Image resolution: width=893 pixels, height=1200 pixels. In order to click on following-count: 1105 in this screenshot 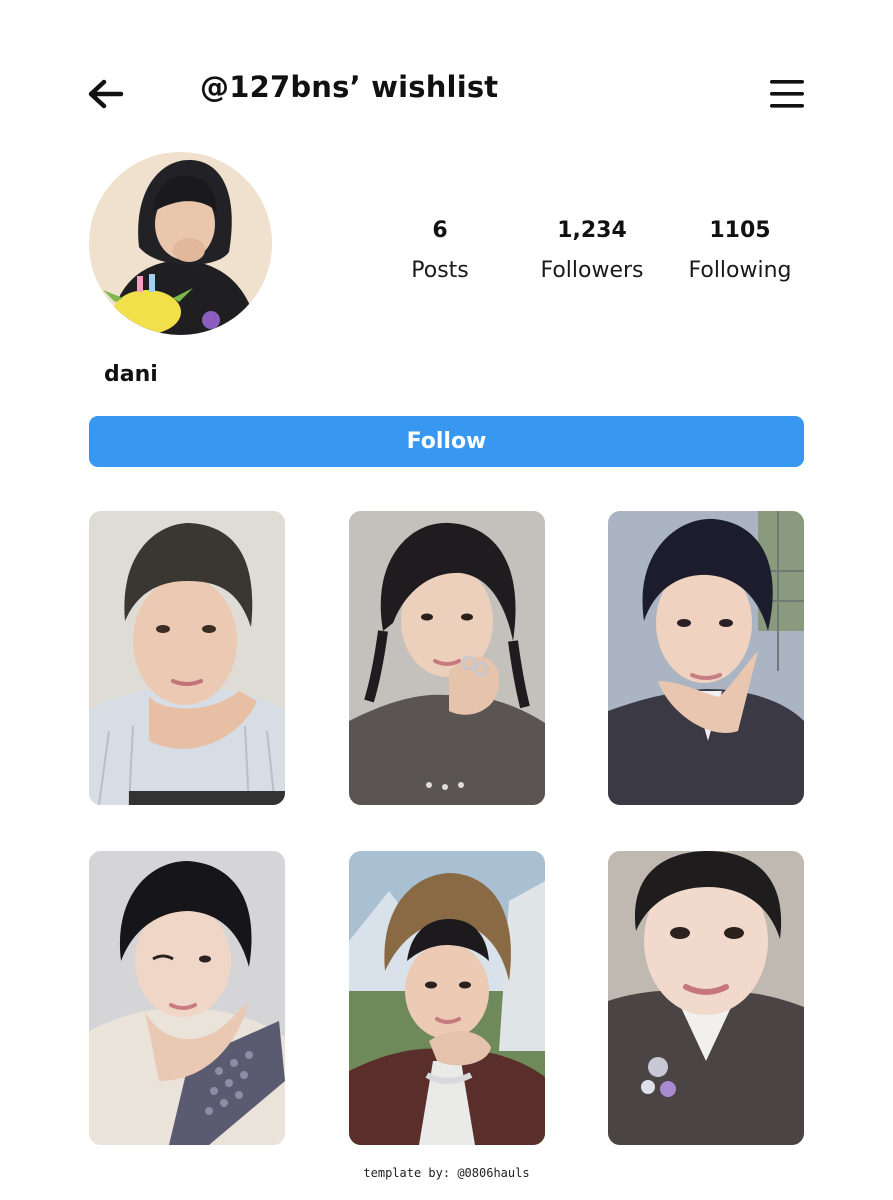, I will do `click(740, 230)`.